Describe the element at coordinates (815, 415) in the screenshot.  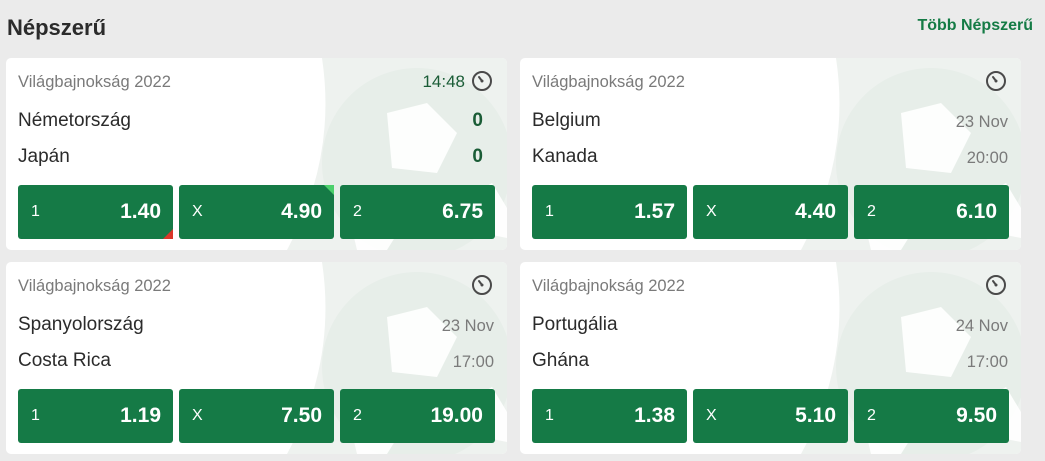
I see `odds-value: 5.10` at that location.